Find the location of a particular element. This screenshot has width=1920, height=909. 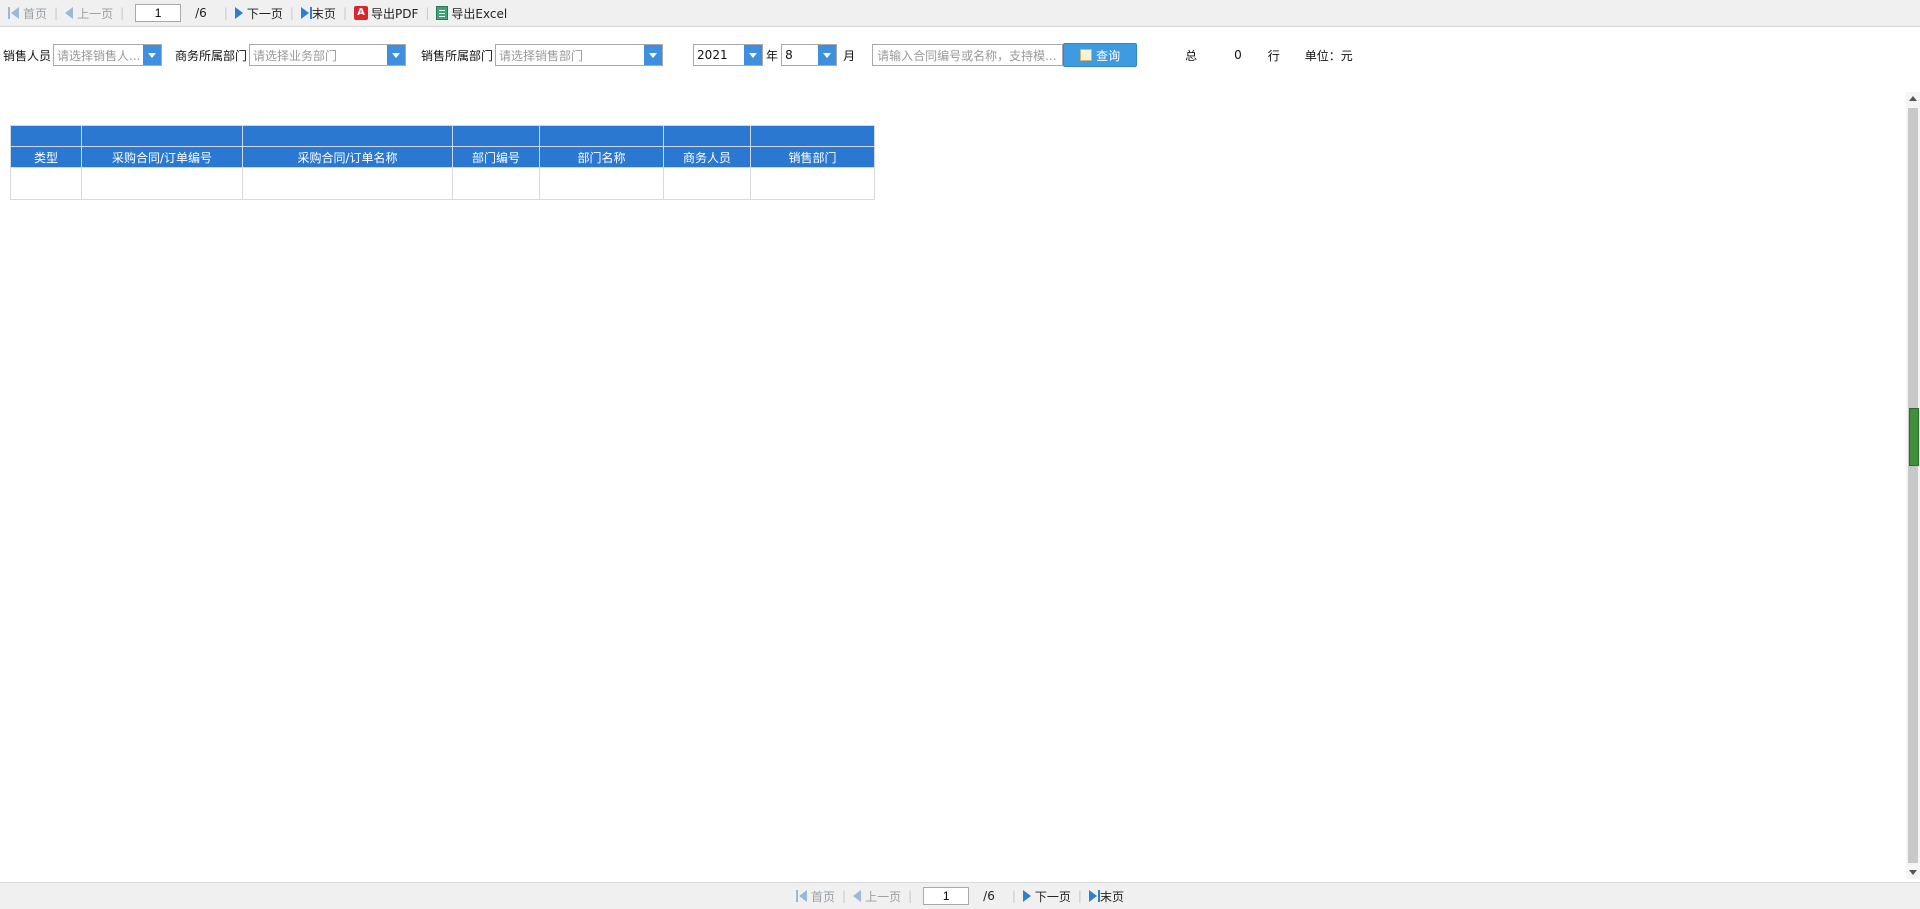

export-pdf-button: A 导出PDF is located at coordinates (386, 13).